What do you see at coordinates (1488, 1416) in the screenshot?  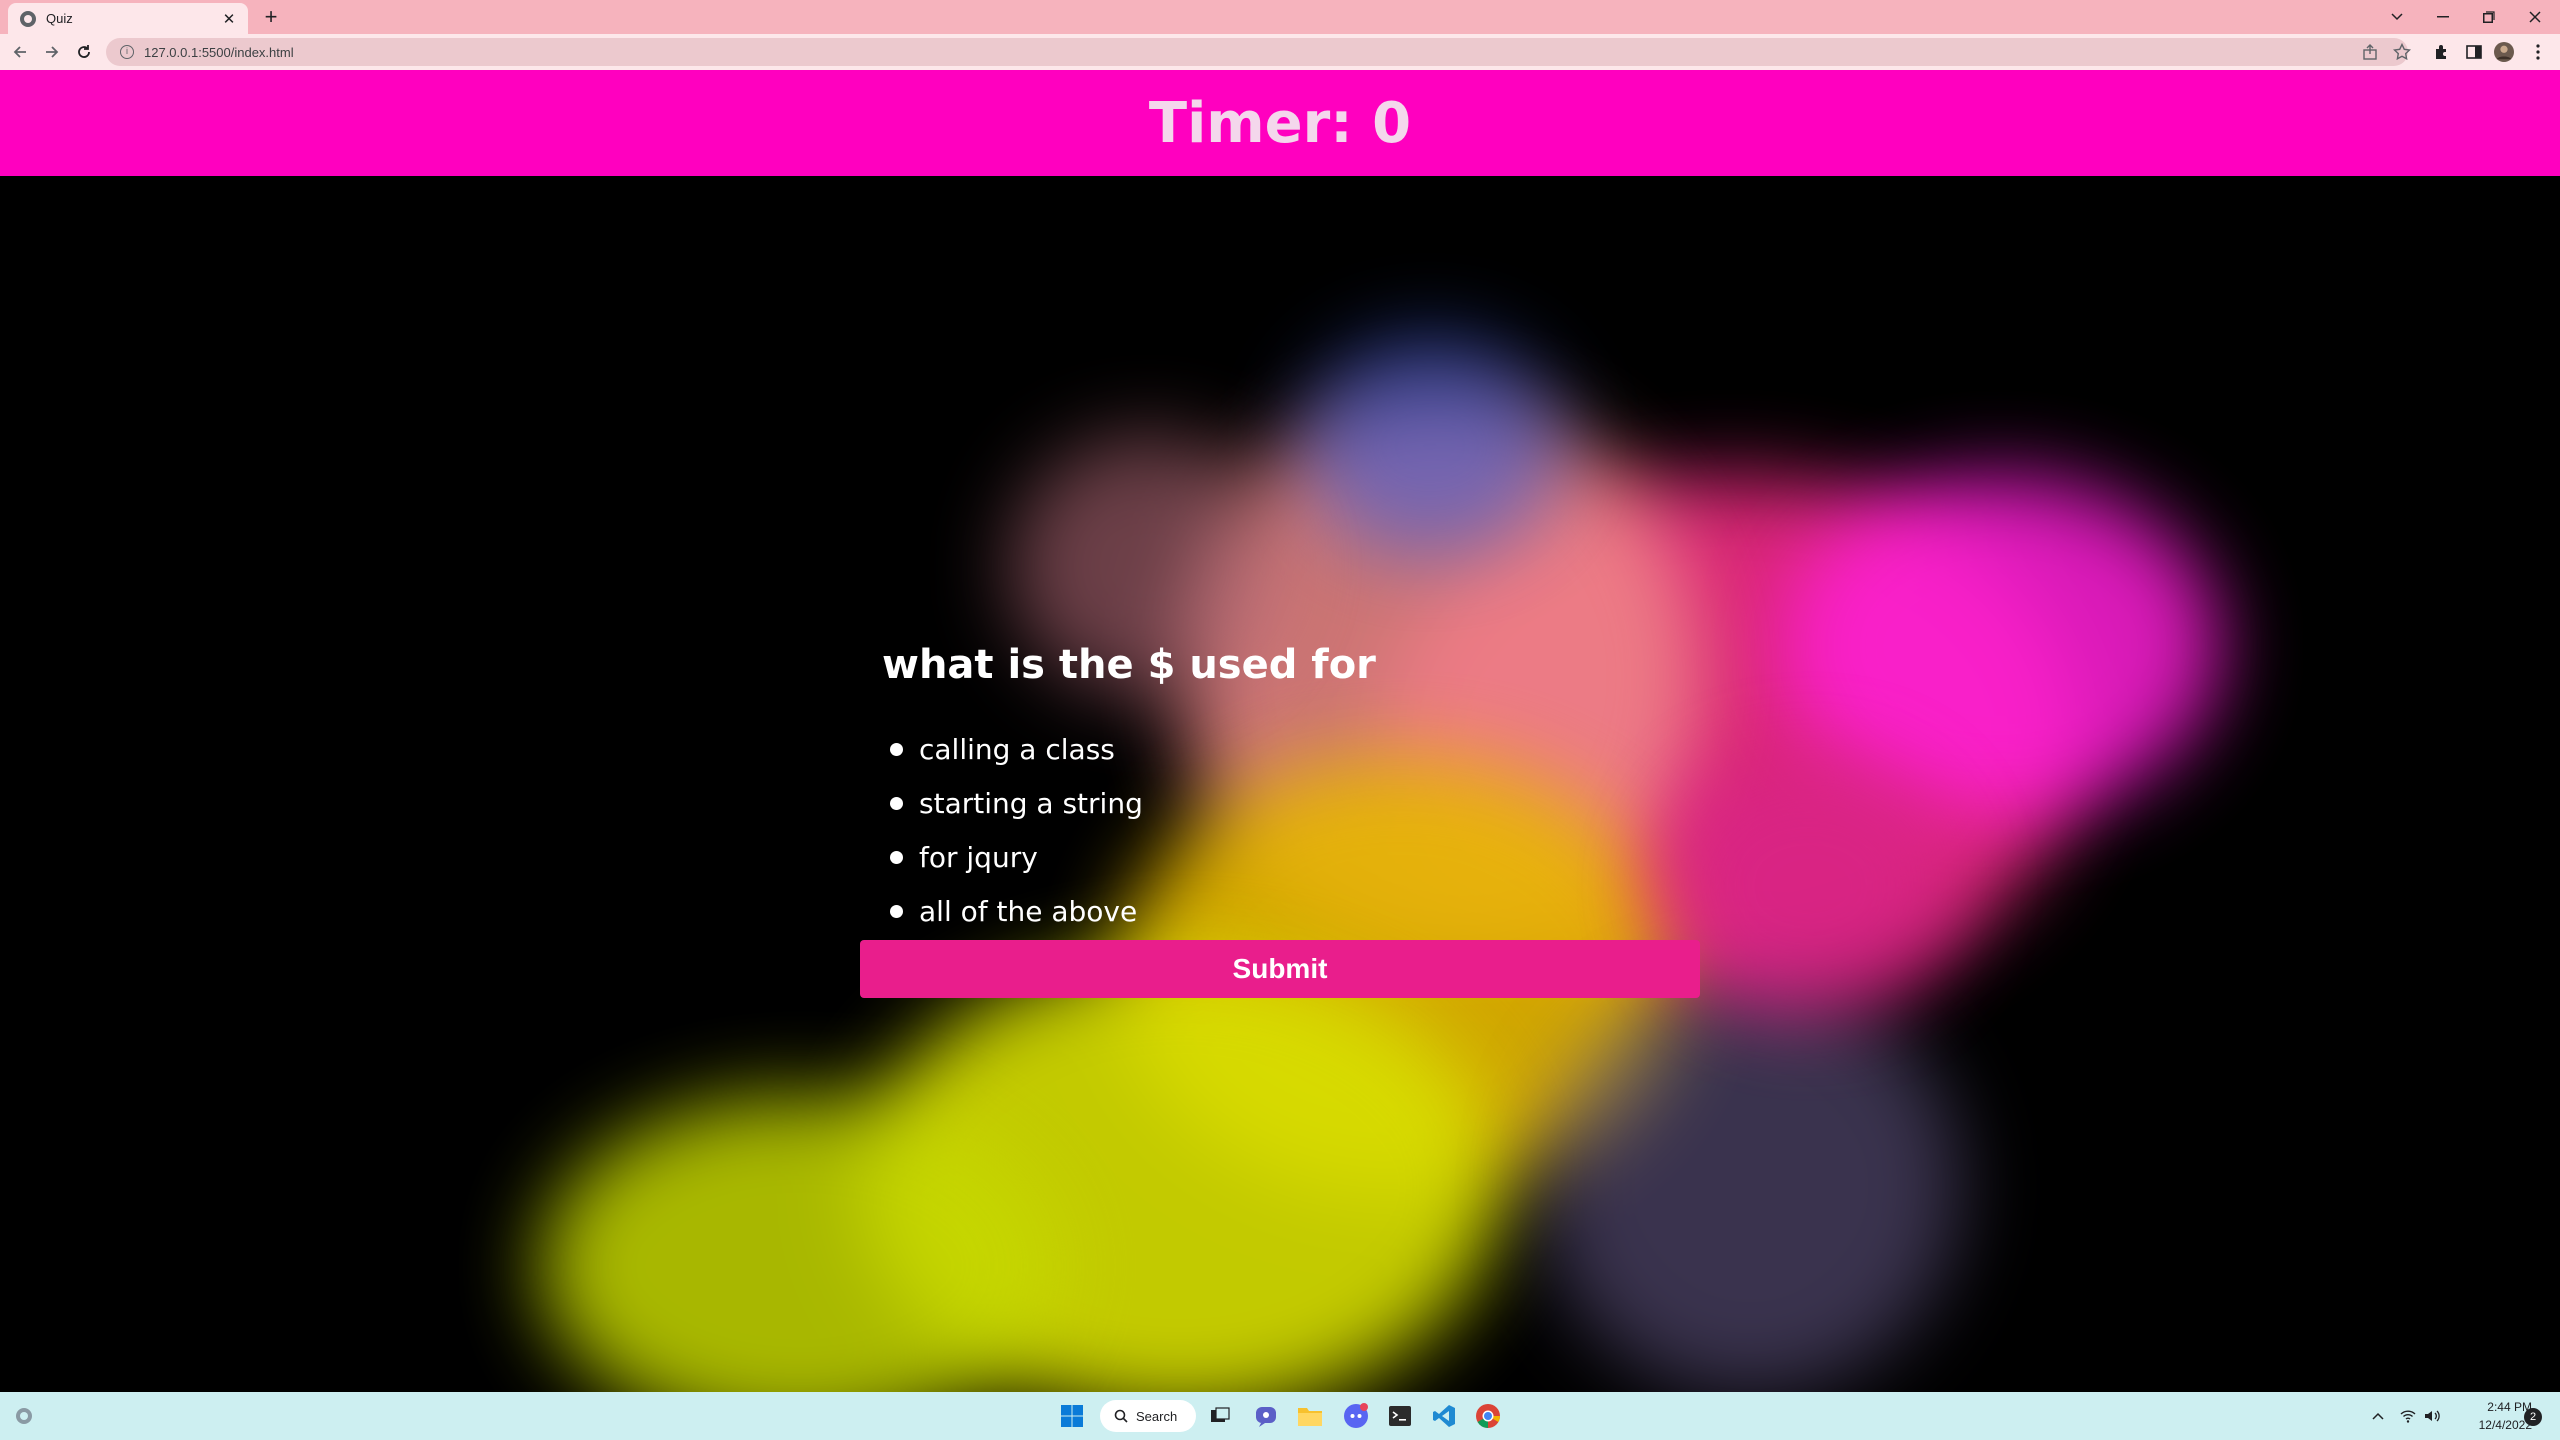 I see `chrome-icon` at bounding box center [1488, 1416].